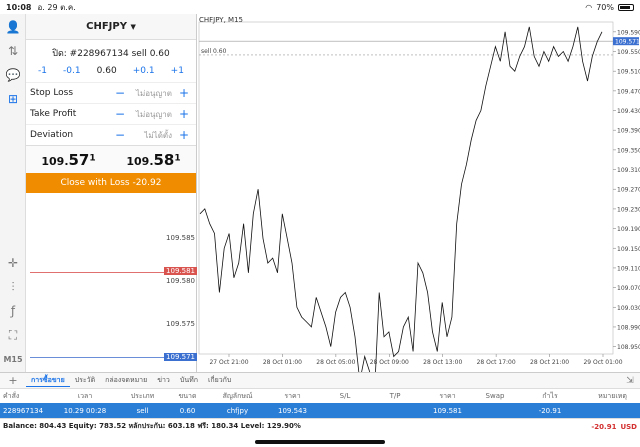 The height and width of the screenshot is (447, 640). I want to click on ticket-text: ปิด: #228967134 sell 0.60, so click(111, 54).